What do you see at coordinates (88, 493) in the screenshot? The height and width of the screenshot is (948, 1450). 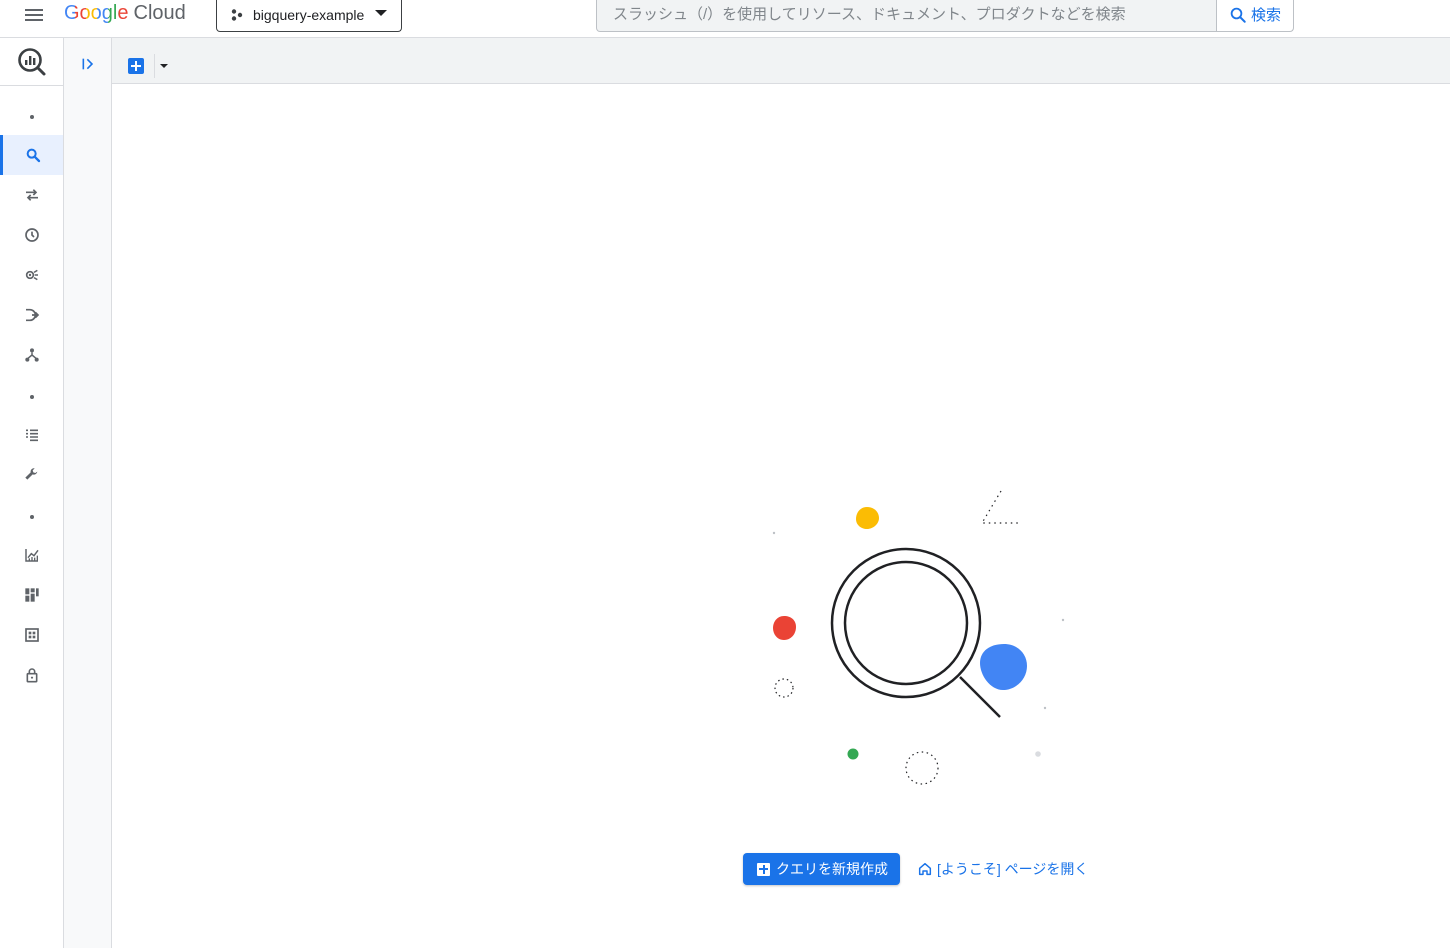 I see `explorer-pane-collapsed` at bounding box center [88, 493].